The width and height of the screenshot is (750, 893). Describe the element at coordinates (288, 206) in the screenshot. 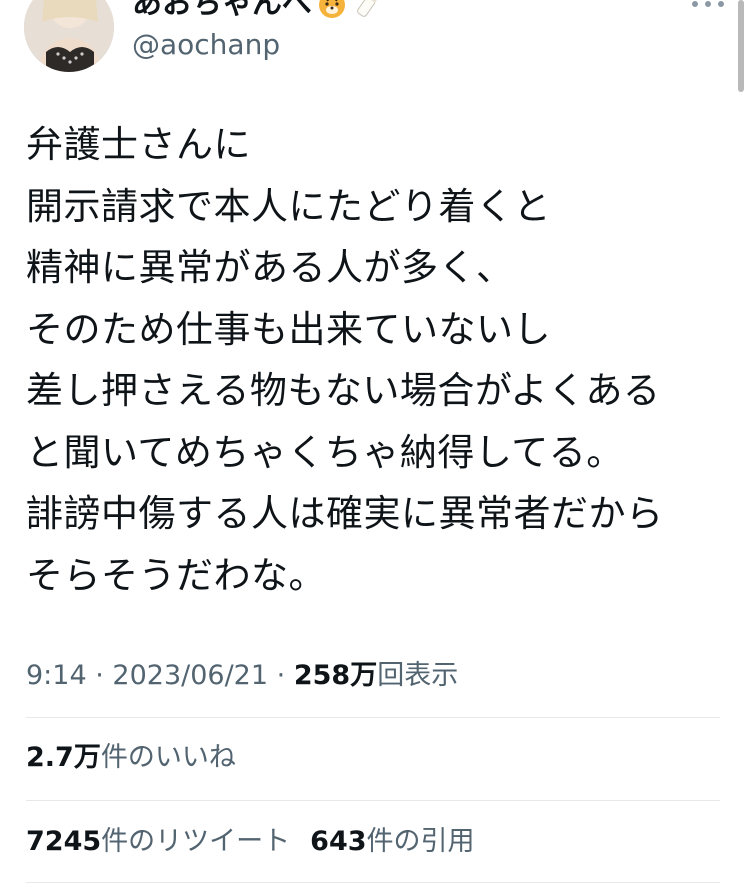

I see `tweet-line: 開示請求で本人にたどり着くと` at that location.